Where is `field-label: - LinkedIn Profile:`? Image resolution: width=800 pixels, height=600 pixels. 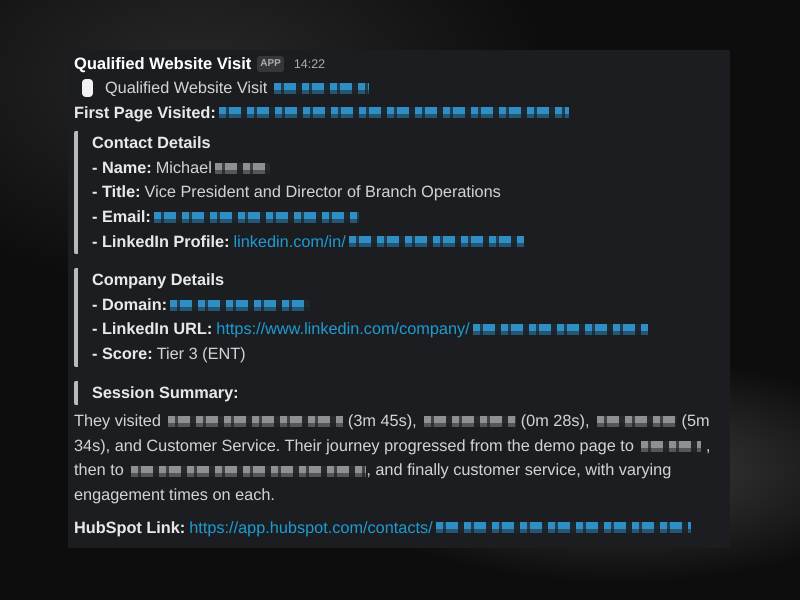
field-label: - LinkedIn Profile: is located at coordinates (161, 242).